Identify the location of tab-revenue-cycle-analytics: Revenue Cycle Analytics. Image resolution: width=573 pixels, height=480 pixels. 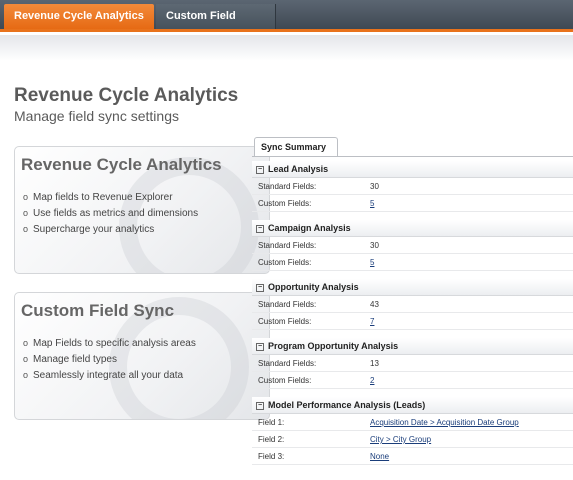
(79, 16).